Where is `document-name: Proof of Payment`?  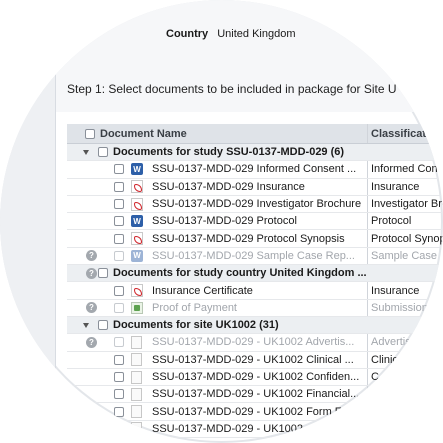
document-name: Proof of Payment is located at coordinates (257, 308).